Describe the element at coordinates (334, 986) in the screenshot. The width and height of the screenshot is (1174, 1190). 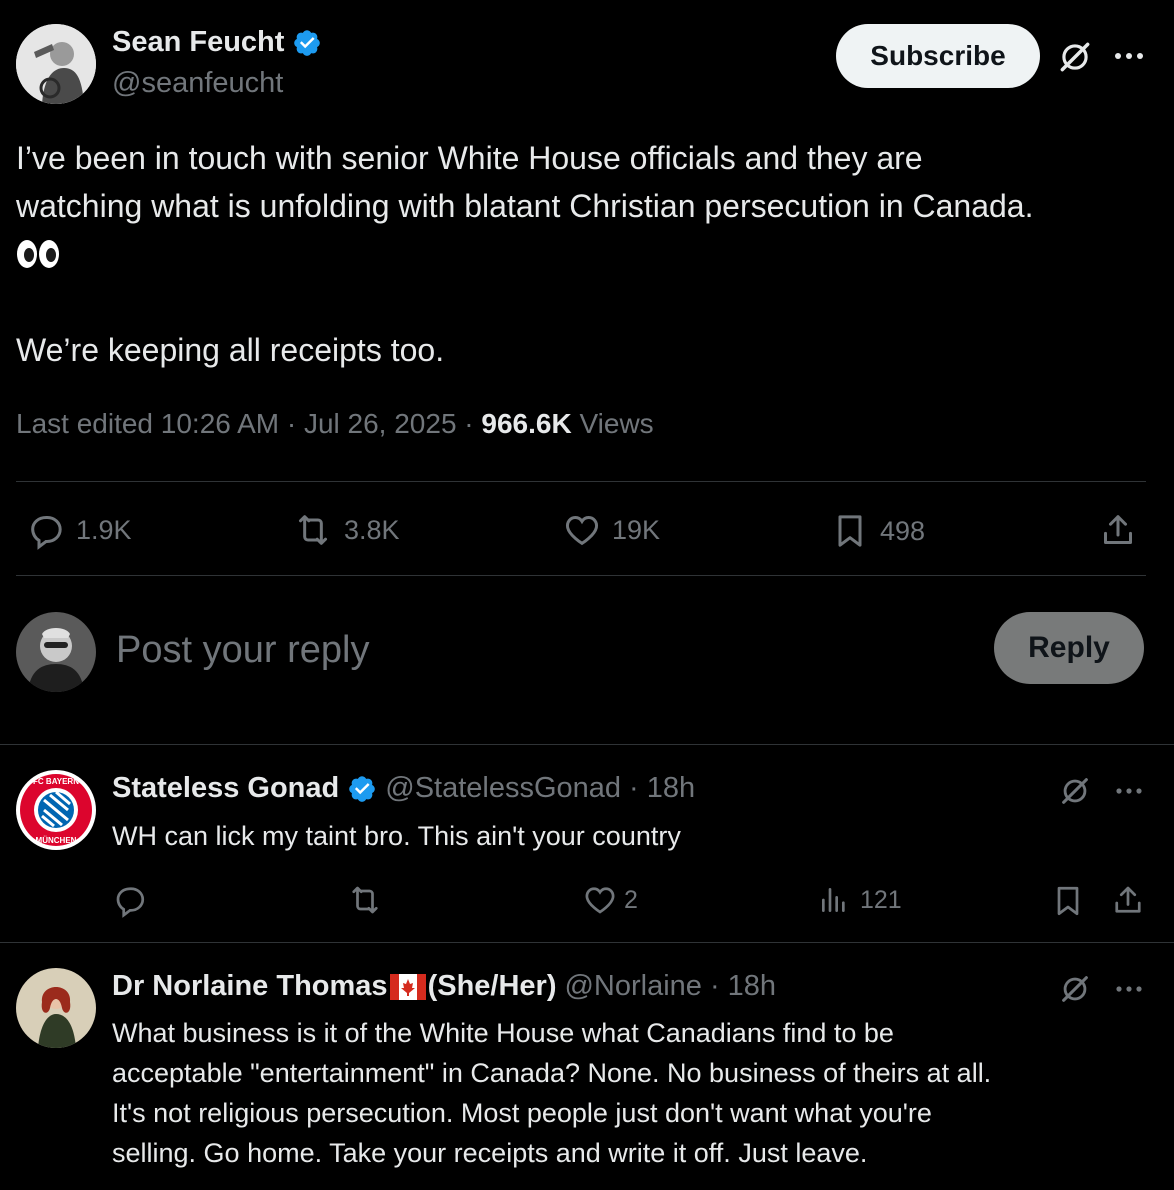
I see `reply-author-name: Dr Norlaine Thomas🇨🇦 (She/Her)` at that location.